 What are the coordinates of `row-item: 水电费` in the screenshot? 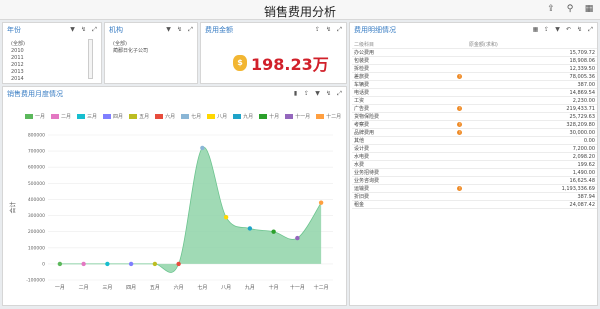 It's located at (402, 157).